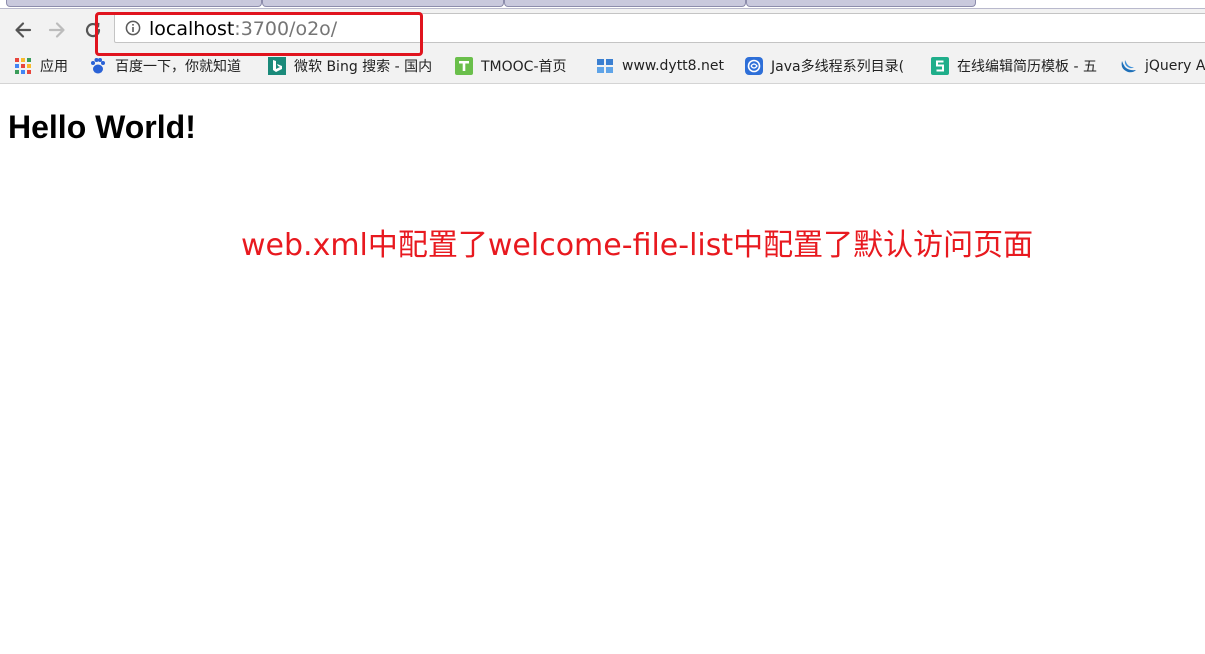  I want to click on bookmark-jquery: jQuery A, so click(1162, 66).